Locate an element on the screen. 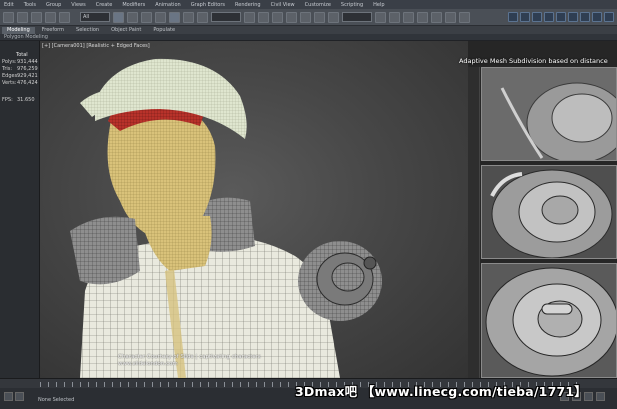 The image size is (617, 409). window-crossing-icon is located at coordinates (160, 17).